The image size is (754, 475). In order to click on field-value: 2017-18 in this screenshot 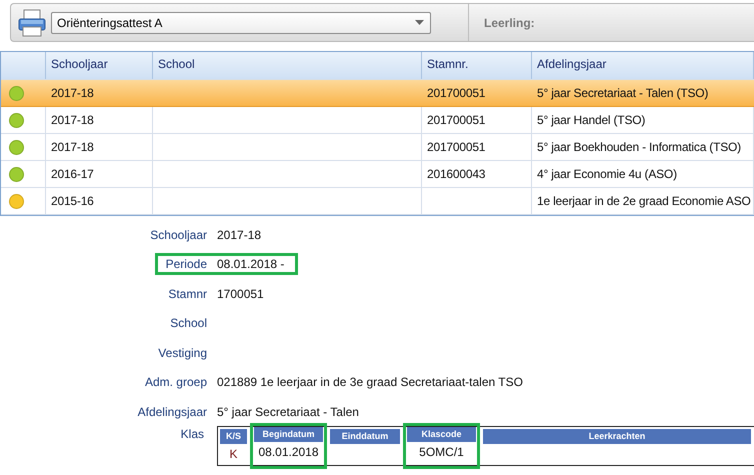, I will do `click(239, 235)`.